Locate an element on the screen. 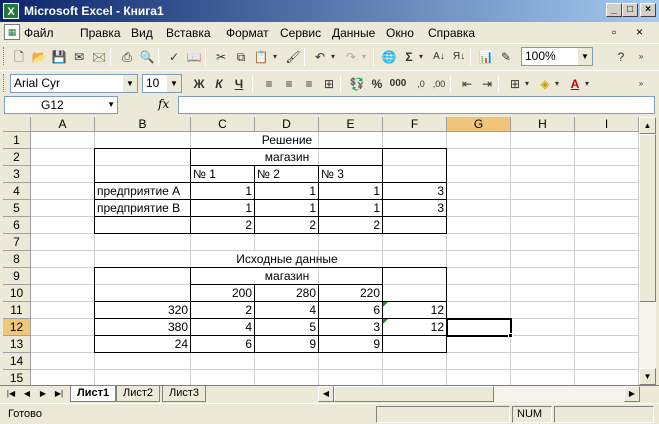 The image size is (659, 424). open-icon: 📂 is located at coordinates (39, 57).